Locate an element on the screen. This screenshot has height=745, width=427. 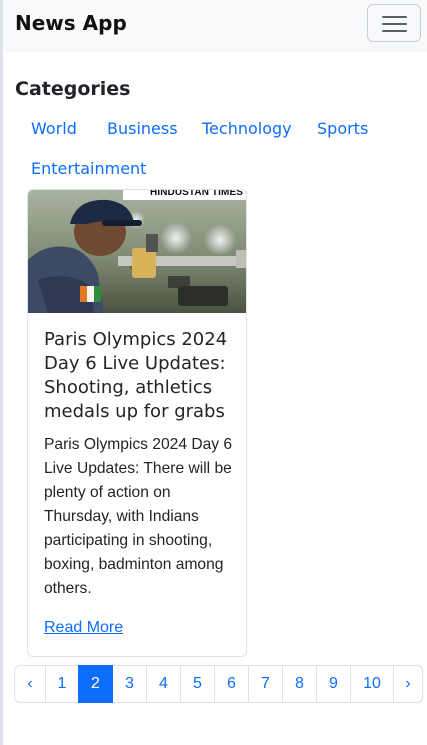
pagination: ‹ 1 2 3 4 5 6 7 8 9 10 › is located at coordinates (218, 684).